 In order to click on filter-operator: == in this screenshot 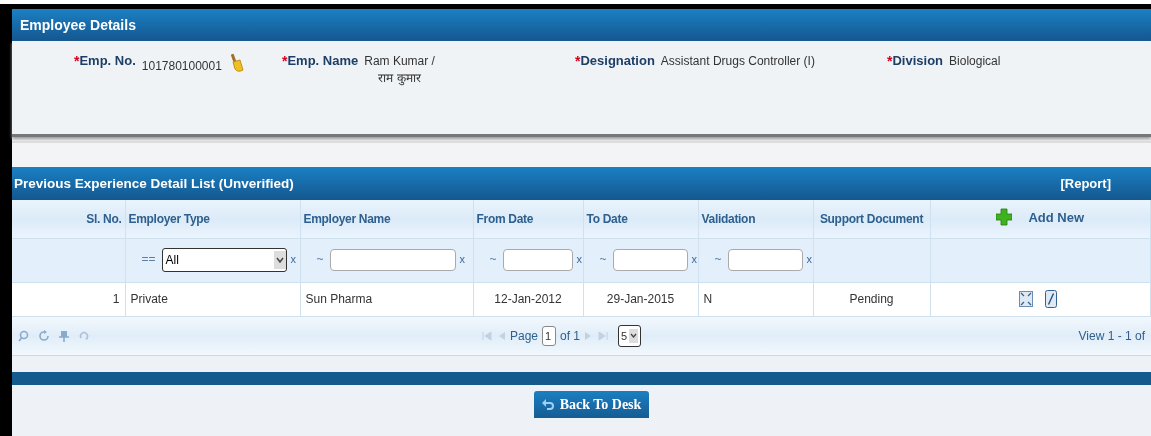, I will do `click(148, 259)`.